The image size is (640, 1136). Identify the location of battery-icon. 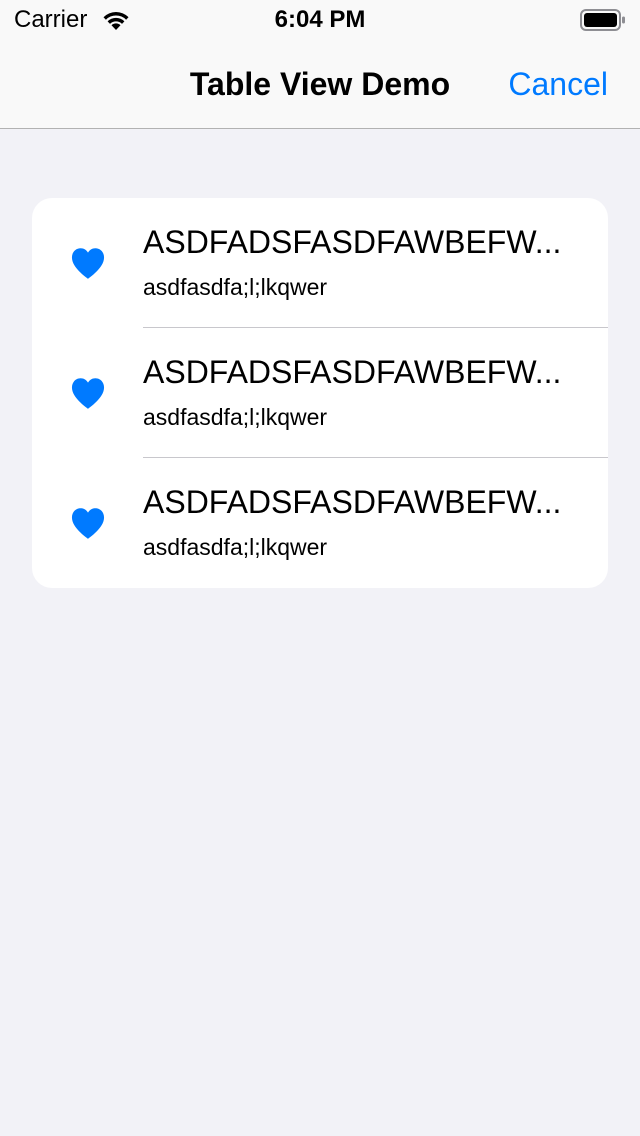
(603, 20).